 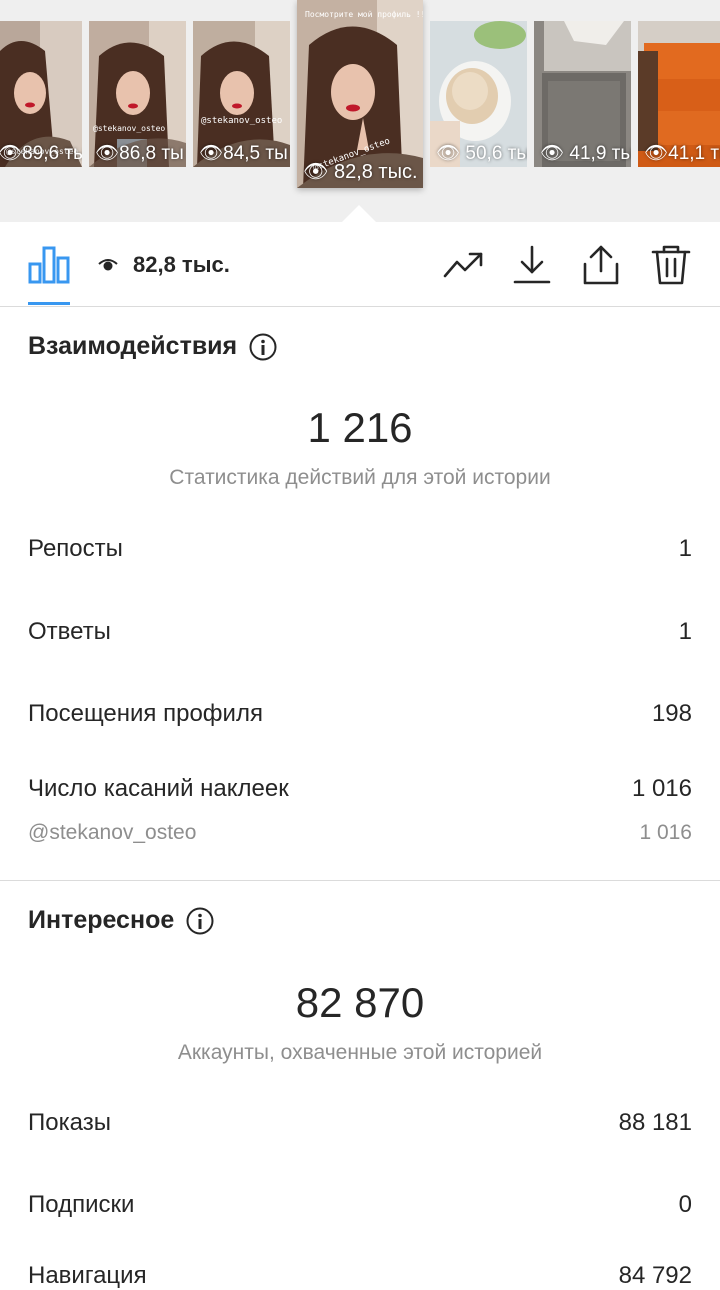 What do you see at coordinates (75, 548) in the screenshot?
I see `stat-label: Репосты` at bounding box center [75, 548].